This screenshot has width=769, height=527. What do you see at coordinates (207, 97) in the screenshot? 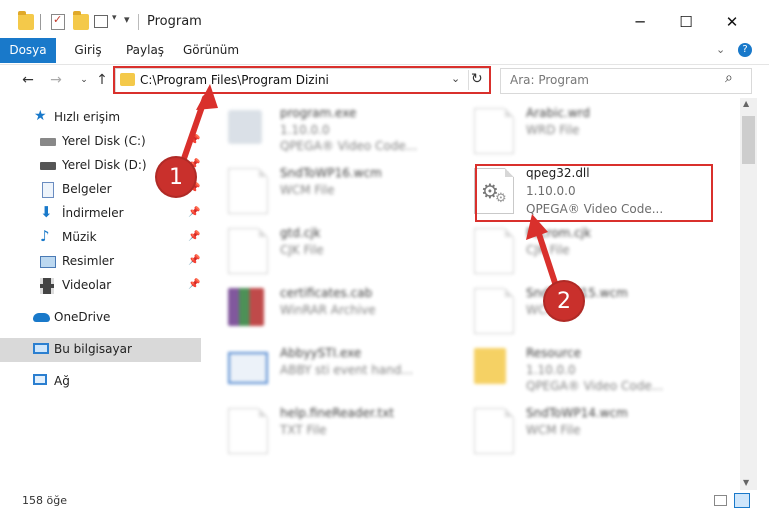
I see `arrow-1-head` at bounding box center [207, 97].